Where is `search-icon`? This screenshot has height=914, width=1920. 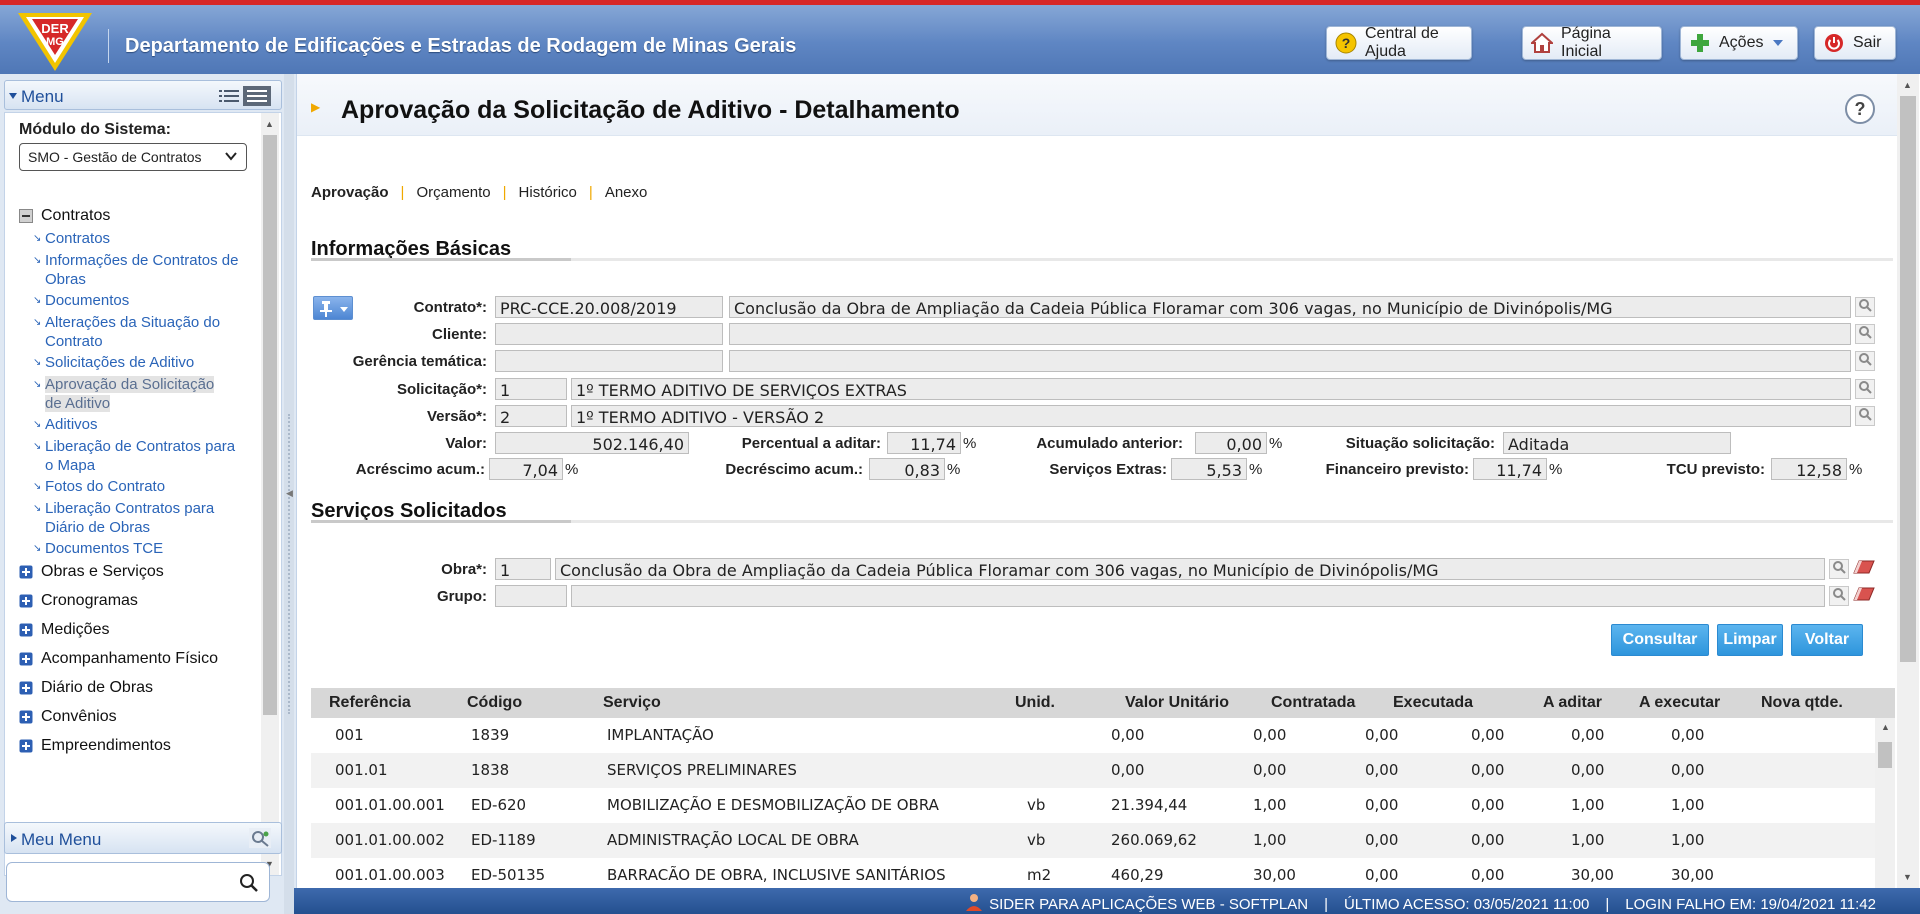
search-icon is located at coordinates (249, 885).